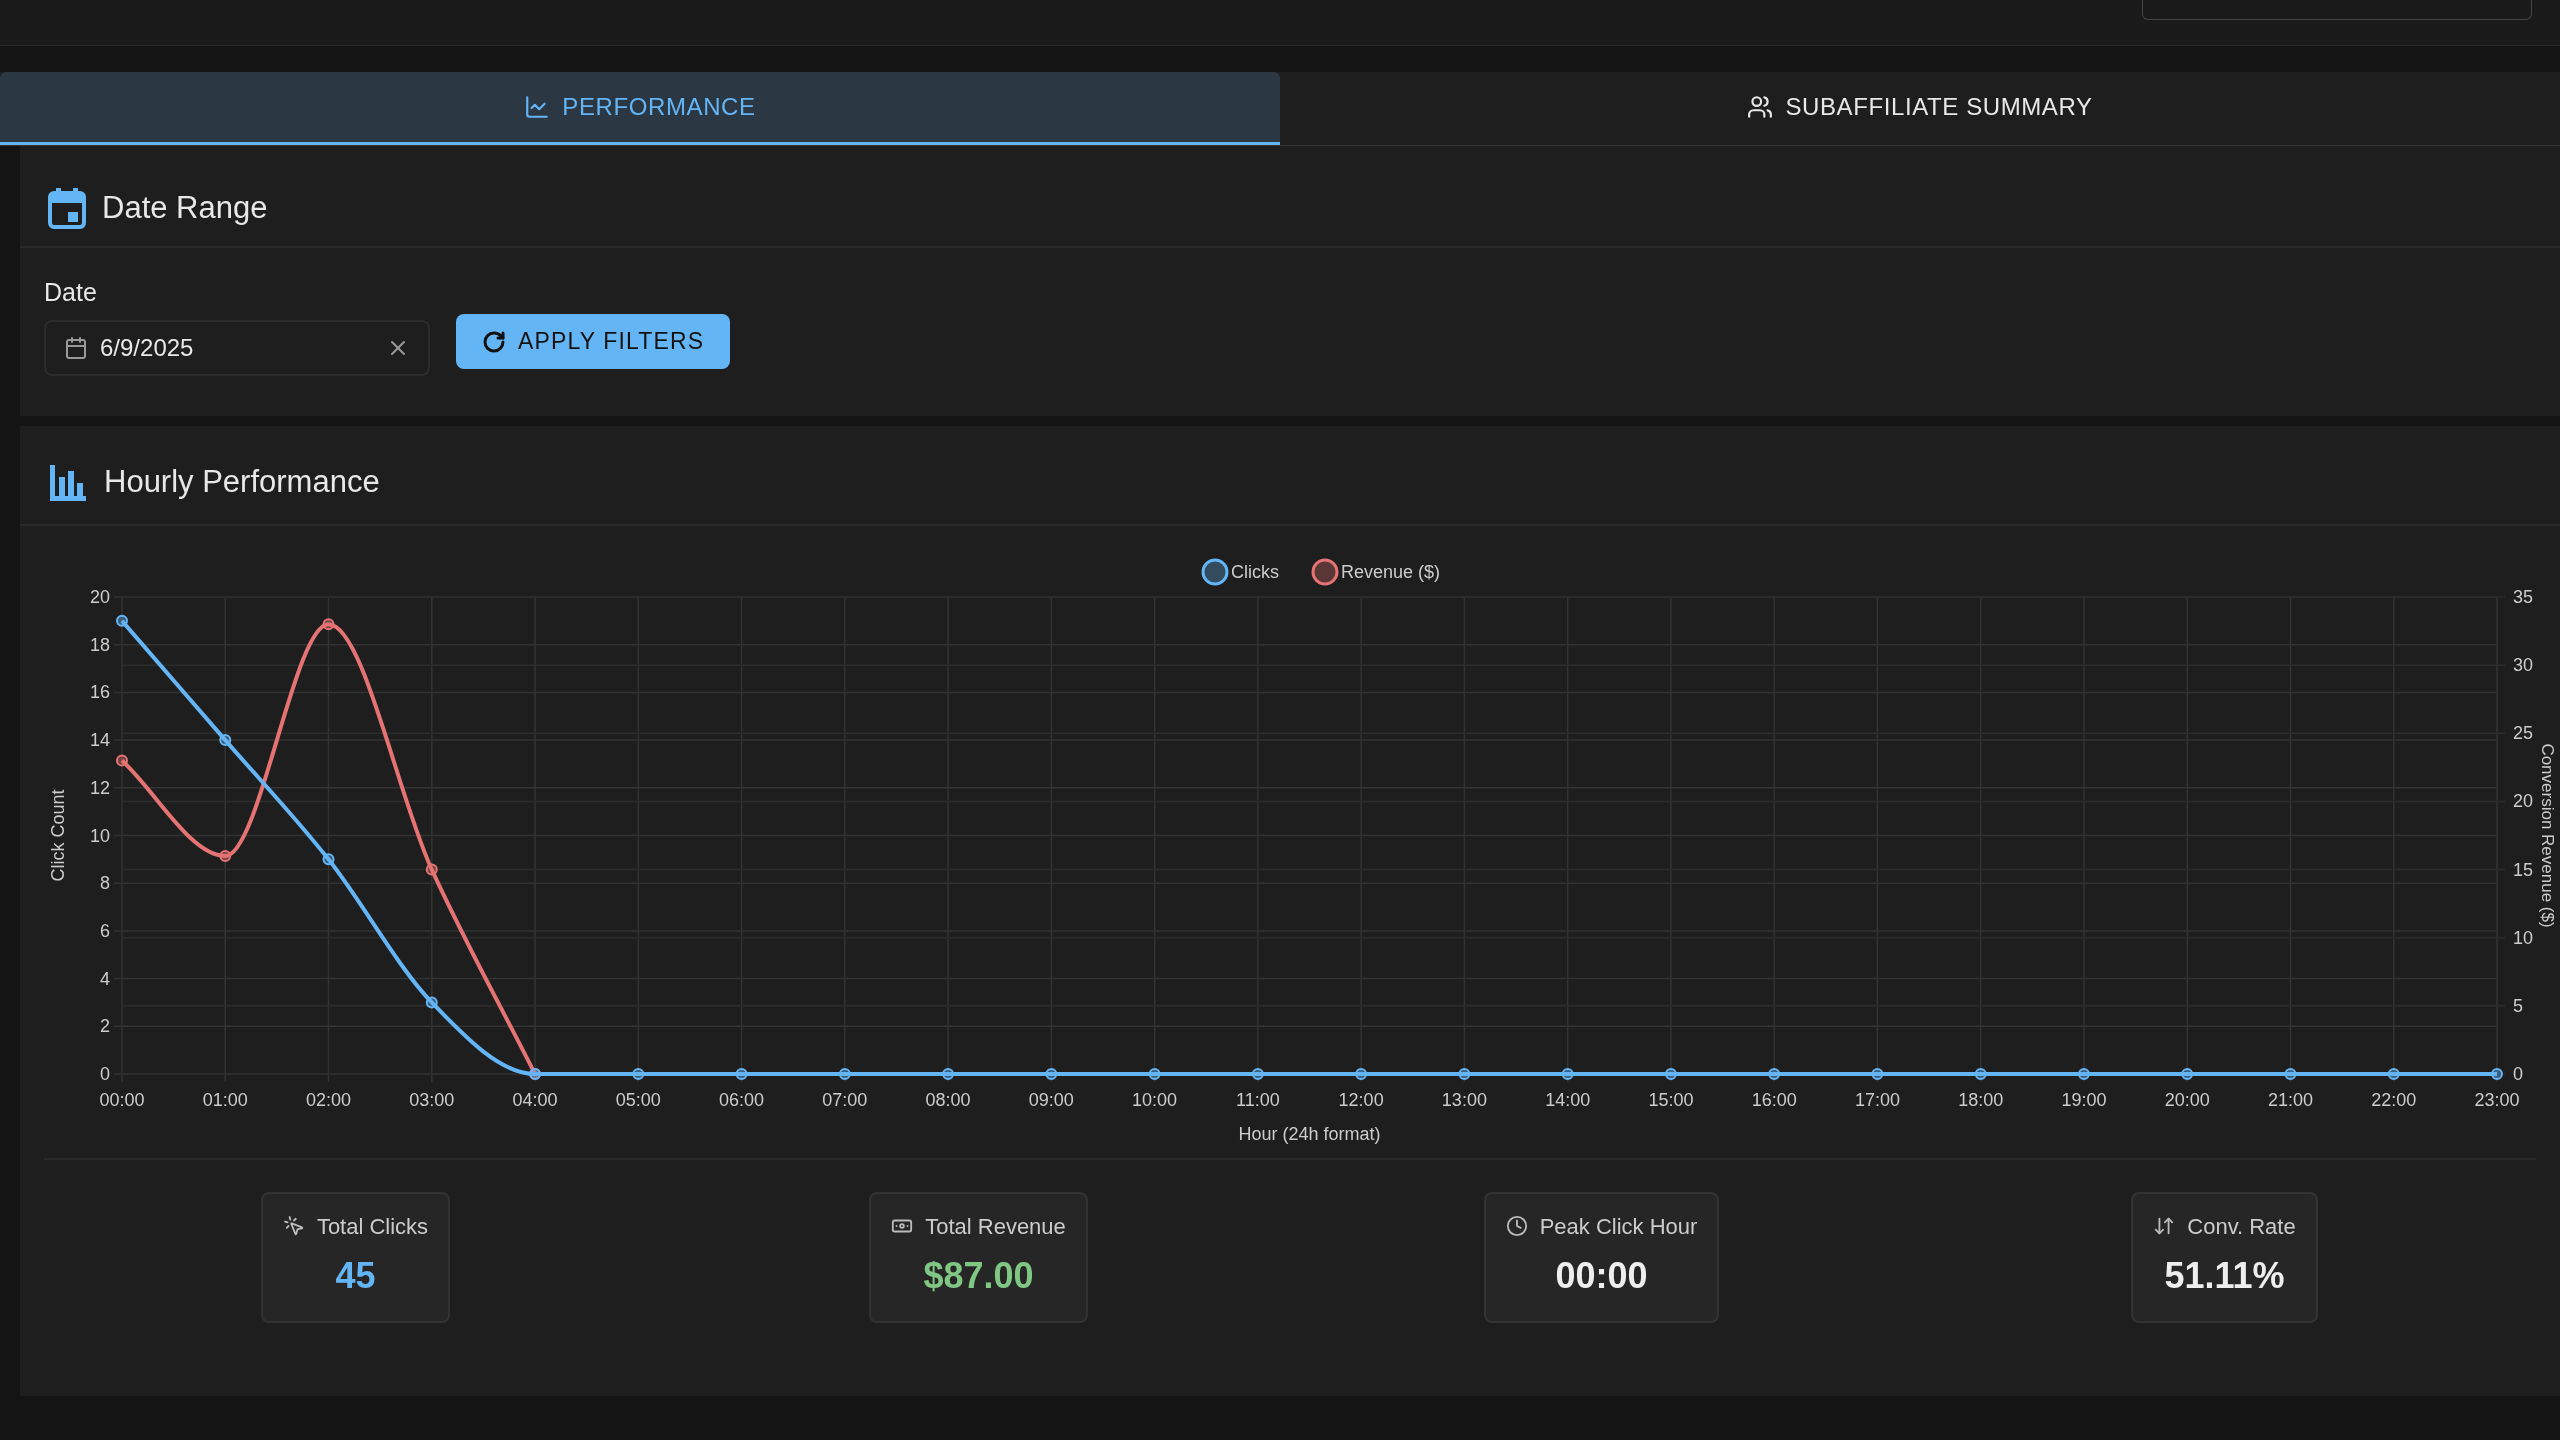  I want to click on axis-tick-label: 25, so click(2523, 732).